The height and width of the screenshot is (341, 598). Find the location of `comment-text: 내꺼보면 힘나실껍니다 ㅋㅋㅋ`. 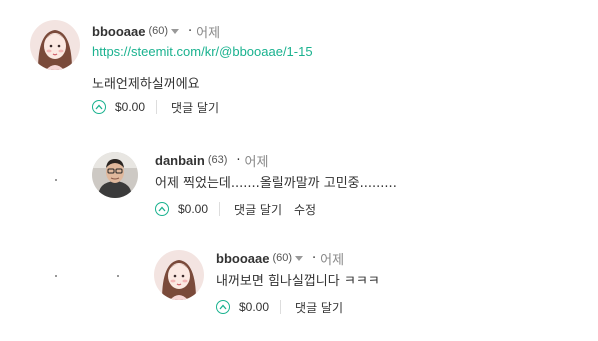

comment-text: 내꺼보면 힘나실껍니다 ㅋㅋㅋ is located at coordinates (298, 281).